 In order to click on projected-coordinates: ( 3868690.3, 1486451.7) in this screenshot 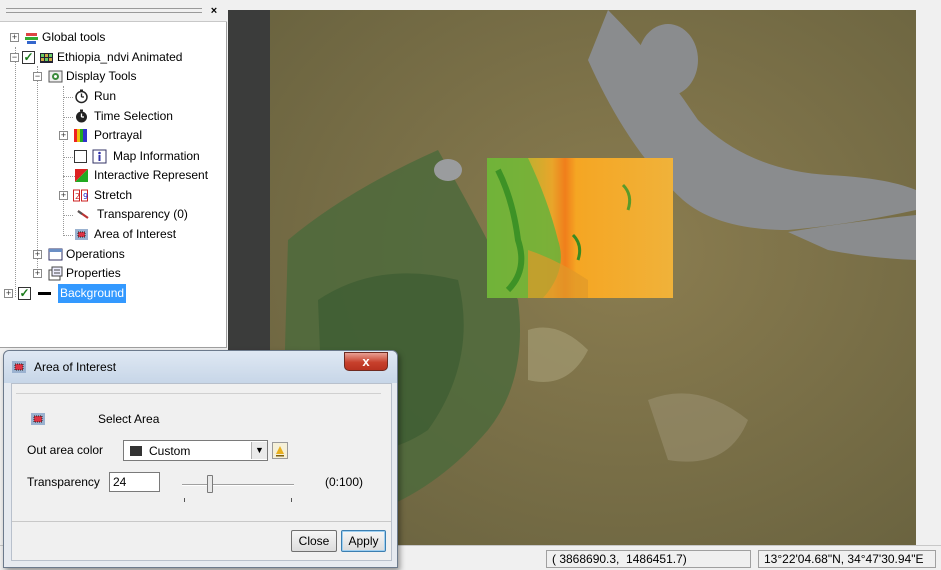, I will do `click(648, 559)`.